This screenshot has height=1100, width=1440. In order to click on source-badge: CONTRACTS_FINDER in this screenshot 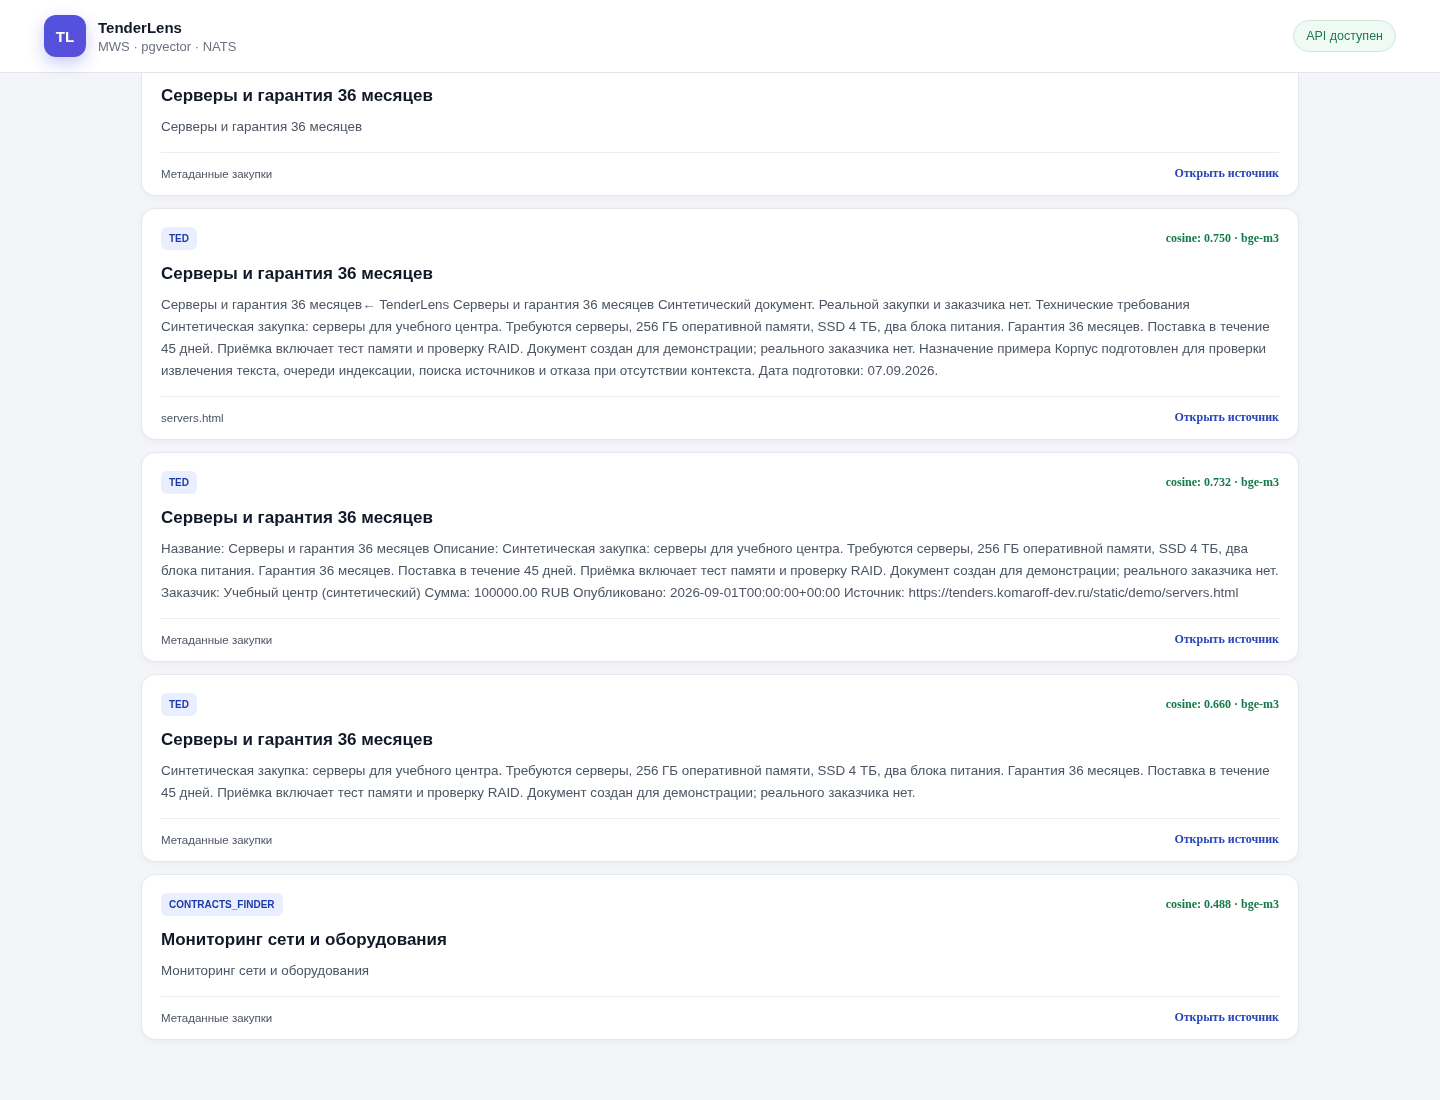, I will do `click(222, 904)`.